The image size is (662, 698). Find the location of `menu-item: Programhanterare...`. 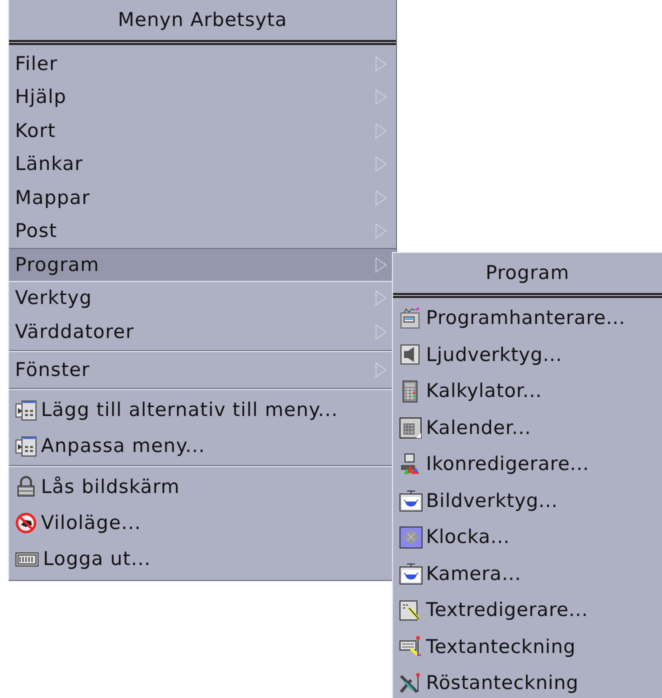

menu-item: Programhanterare... is located at coordinates (527, 318).